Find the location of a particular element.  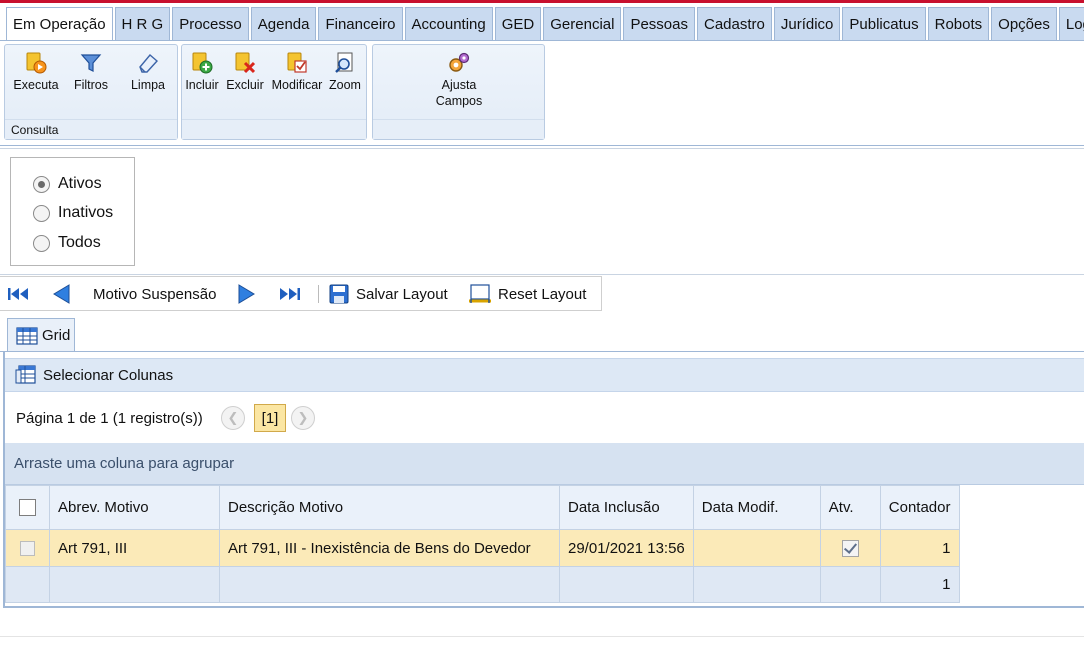

first-record-icon is located at coordinates (18, 294).